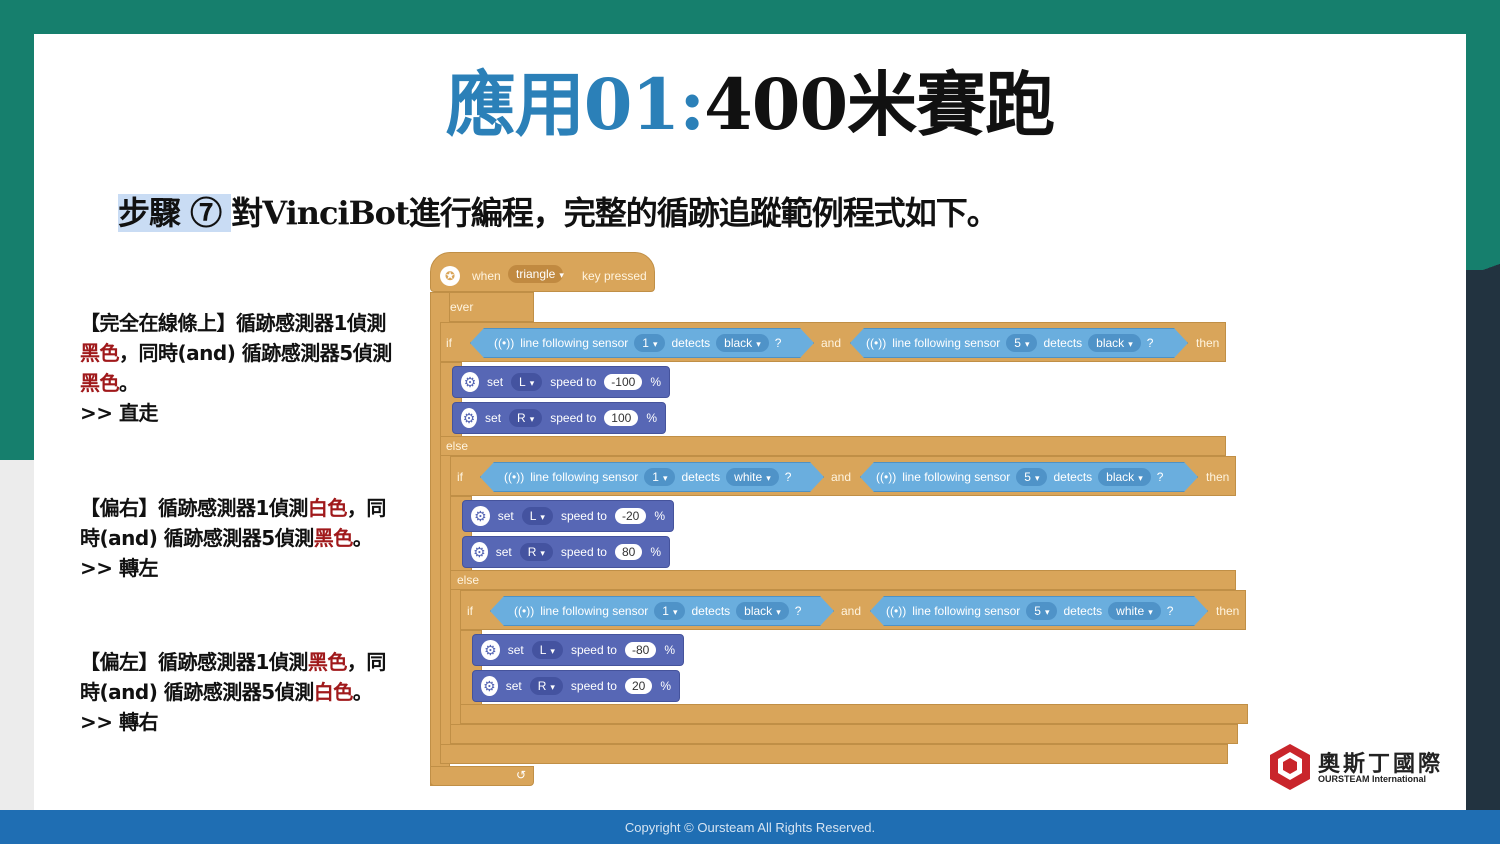 Image resolution: width=1500 pixels, height=844 pixels. What do you see at coordinates (578, 650) in the screenshot?
I see `motor-block-5: ⚙ set L ▾ speed to -80 %` at bounding box center [578, 650].